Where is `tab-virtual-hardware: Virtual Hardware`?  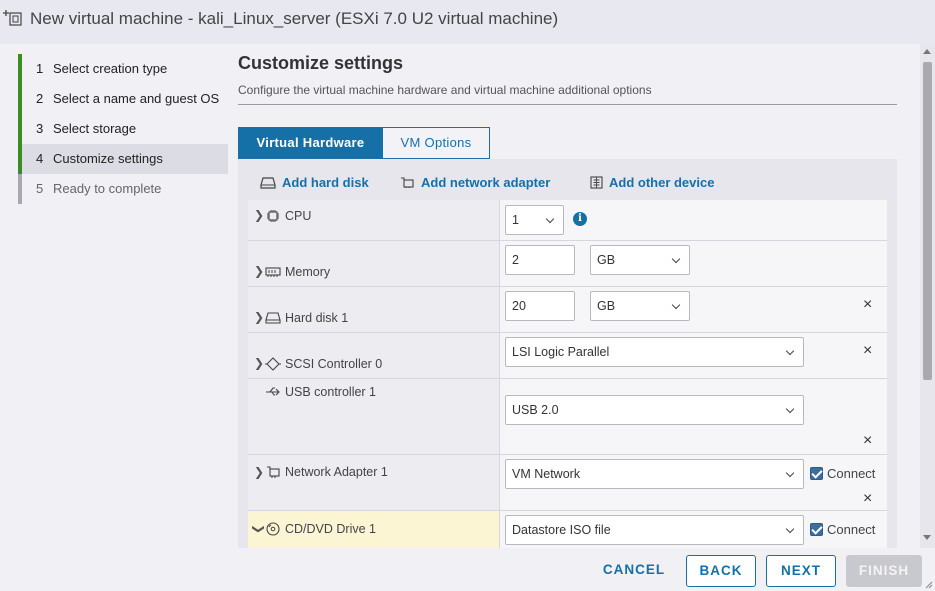 tab-virtual-hardware: Virtual Hardware is located at coordinates (310, 143).